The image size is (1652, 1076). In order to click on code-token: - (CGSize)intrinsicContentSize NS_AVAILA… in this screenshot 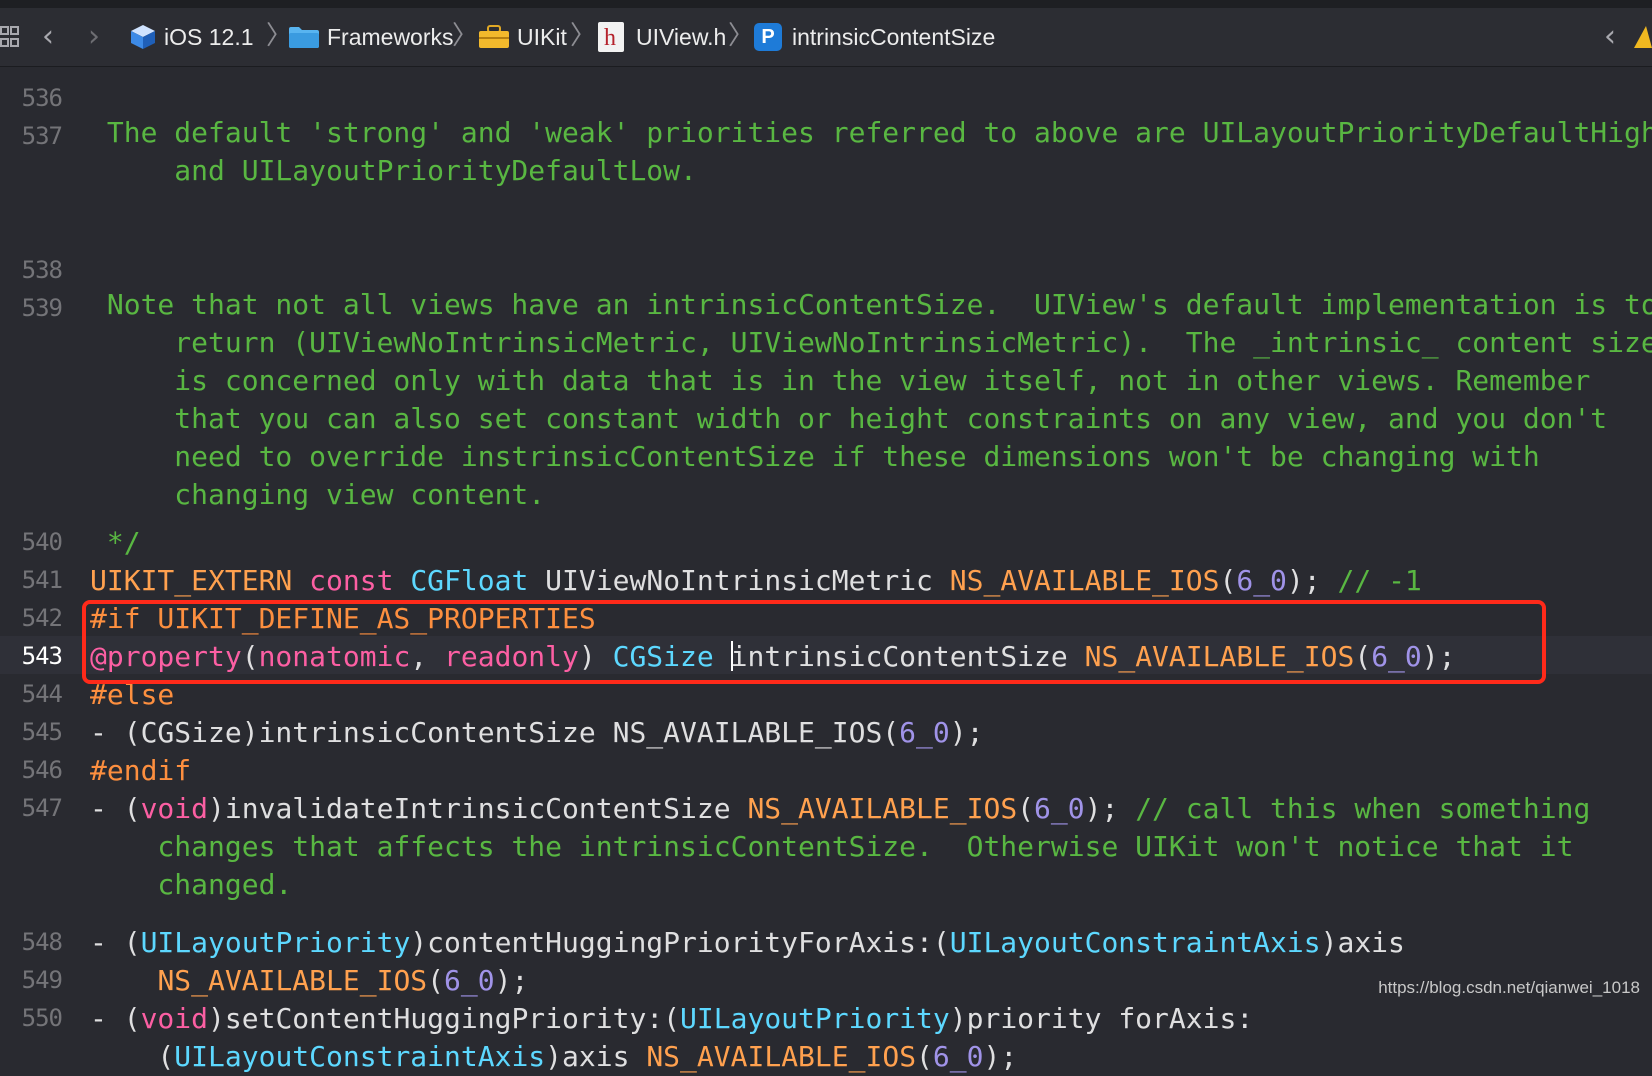, I will do `click(495, 732)`.